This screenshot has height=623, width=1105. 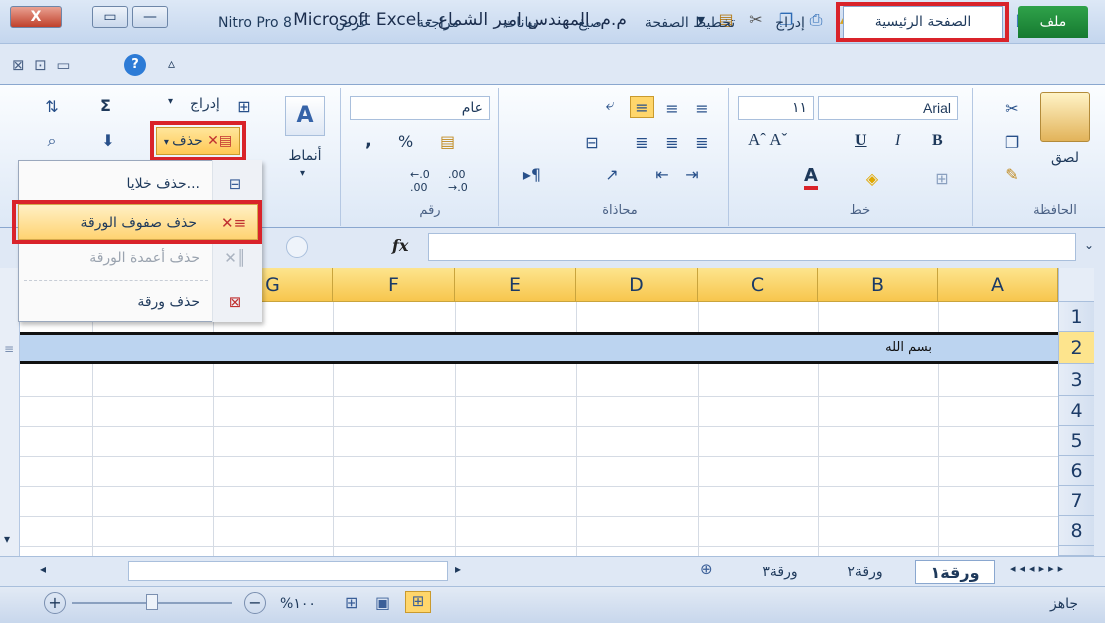 I want to click on row-header: 3, so click(x=1076, y=380).